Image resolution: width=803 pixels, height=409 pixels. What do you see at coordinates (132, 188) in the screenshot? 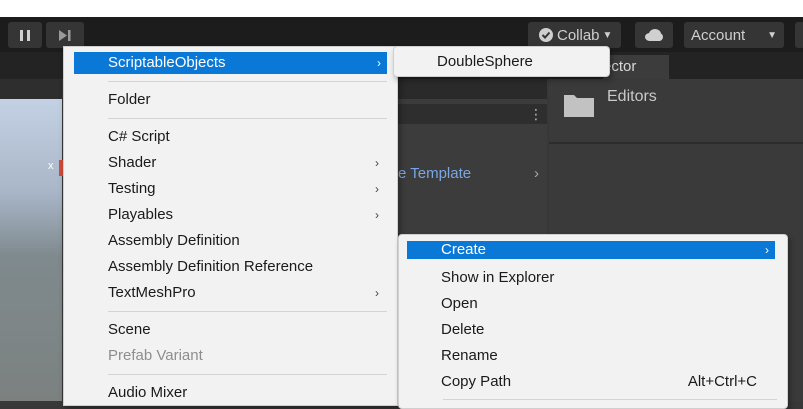
I see `menu-item-label: Testing` at bounding box center [132, 188].